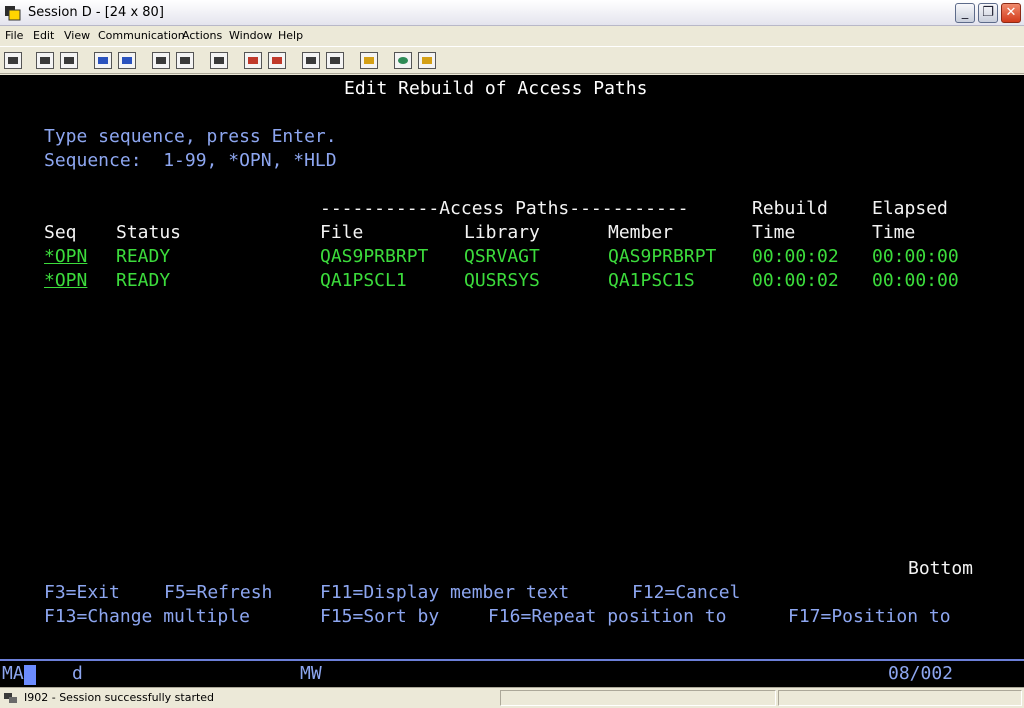  What do you see at coordinates (502, 256) in the screenshot?
I see `row-library: QSRVAGT` at bounding box center [502, 256].